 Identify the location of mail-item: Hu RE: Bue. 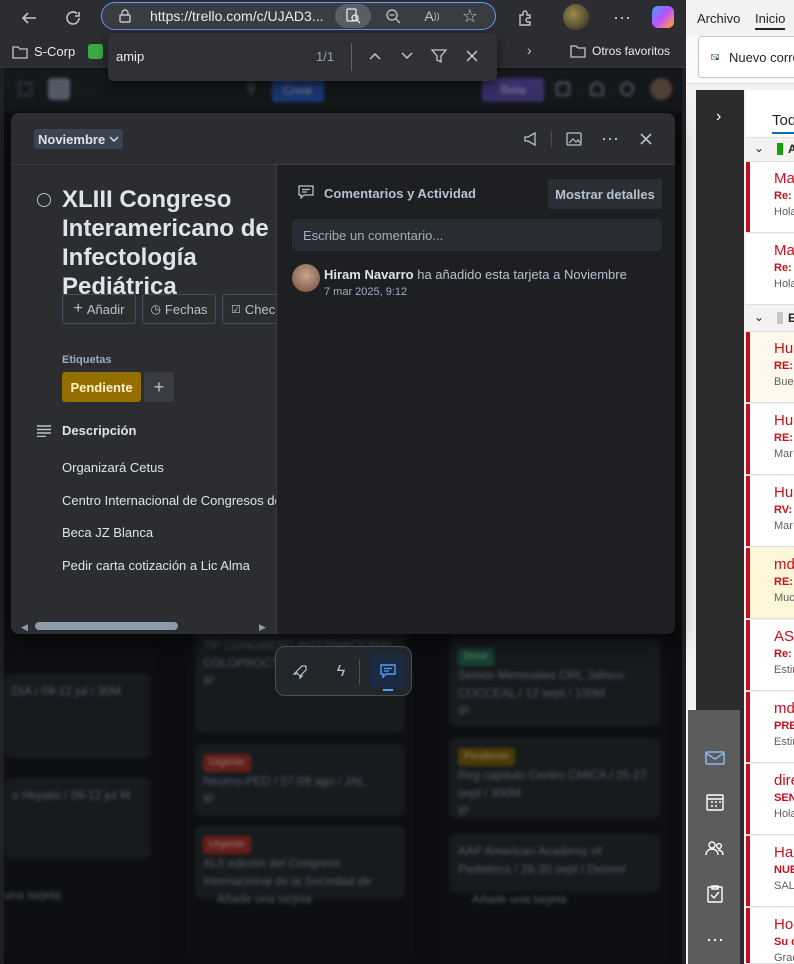
(770, 367).